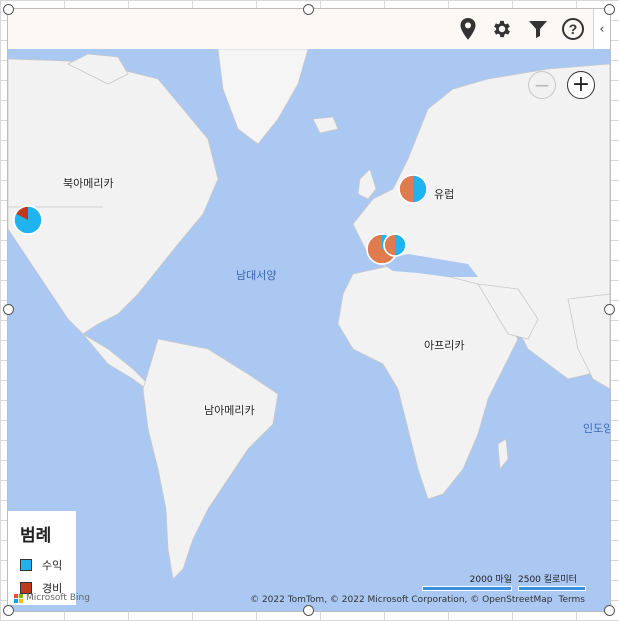 This screenshot has height=621, width=619. Describe the element at coordinates (609, 309) in the screenshot. I see `resize-handle-right` at that location.